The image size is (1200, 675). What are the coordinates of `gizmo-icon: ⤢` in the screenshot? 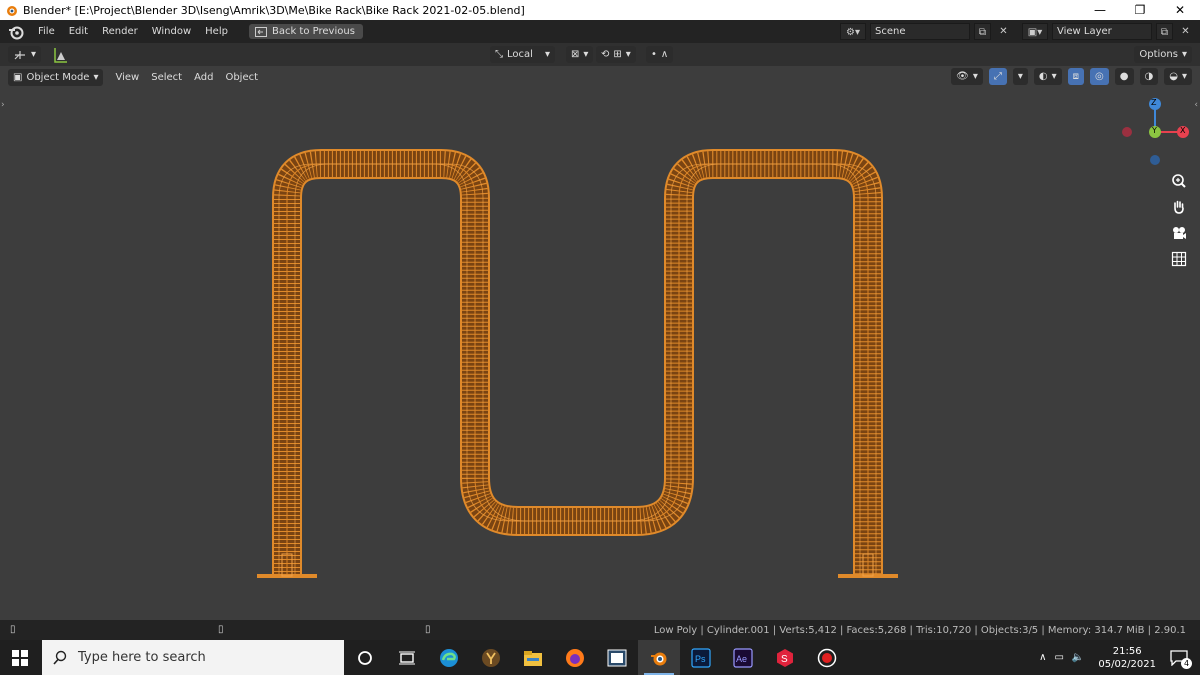 It's located at (997, 76).